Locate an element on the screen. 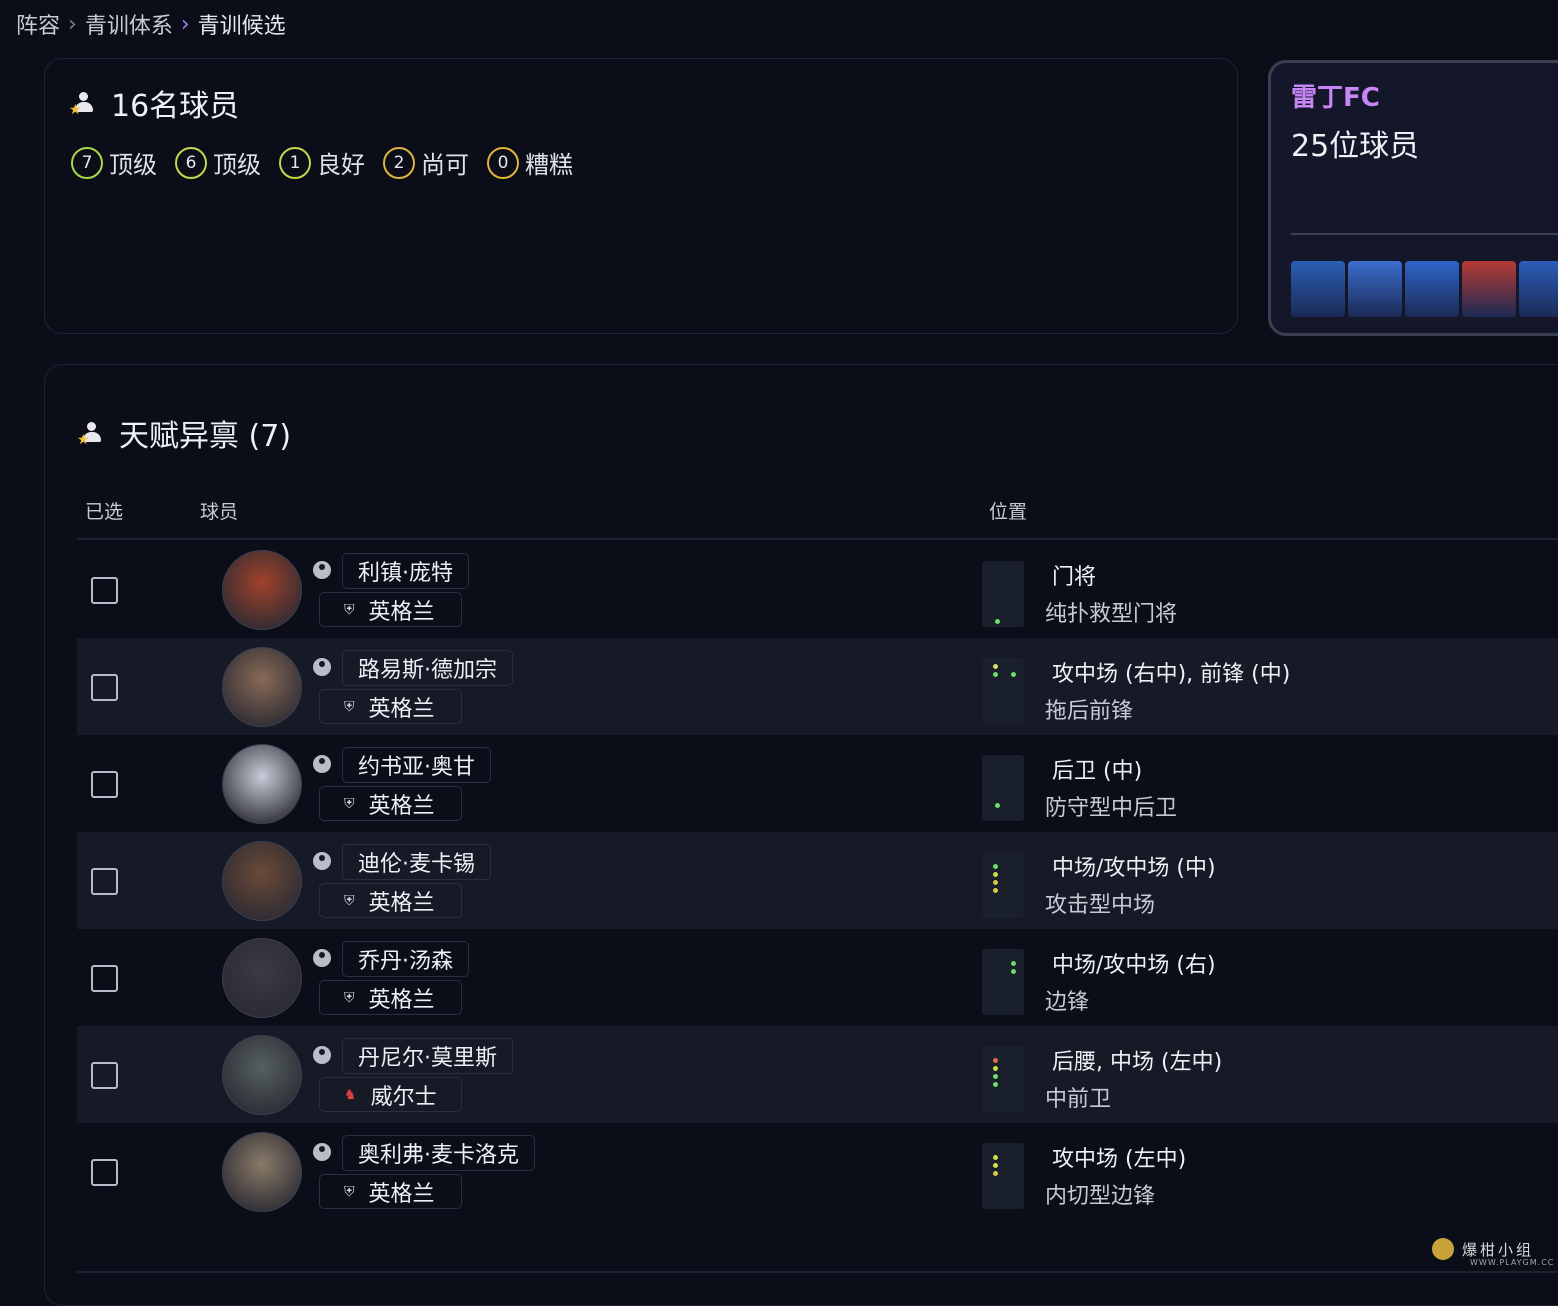 The image size is (1558, 1306). nation-tag: ♞ 威尔士 is located at coordinates (390, 1094).